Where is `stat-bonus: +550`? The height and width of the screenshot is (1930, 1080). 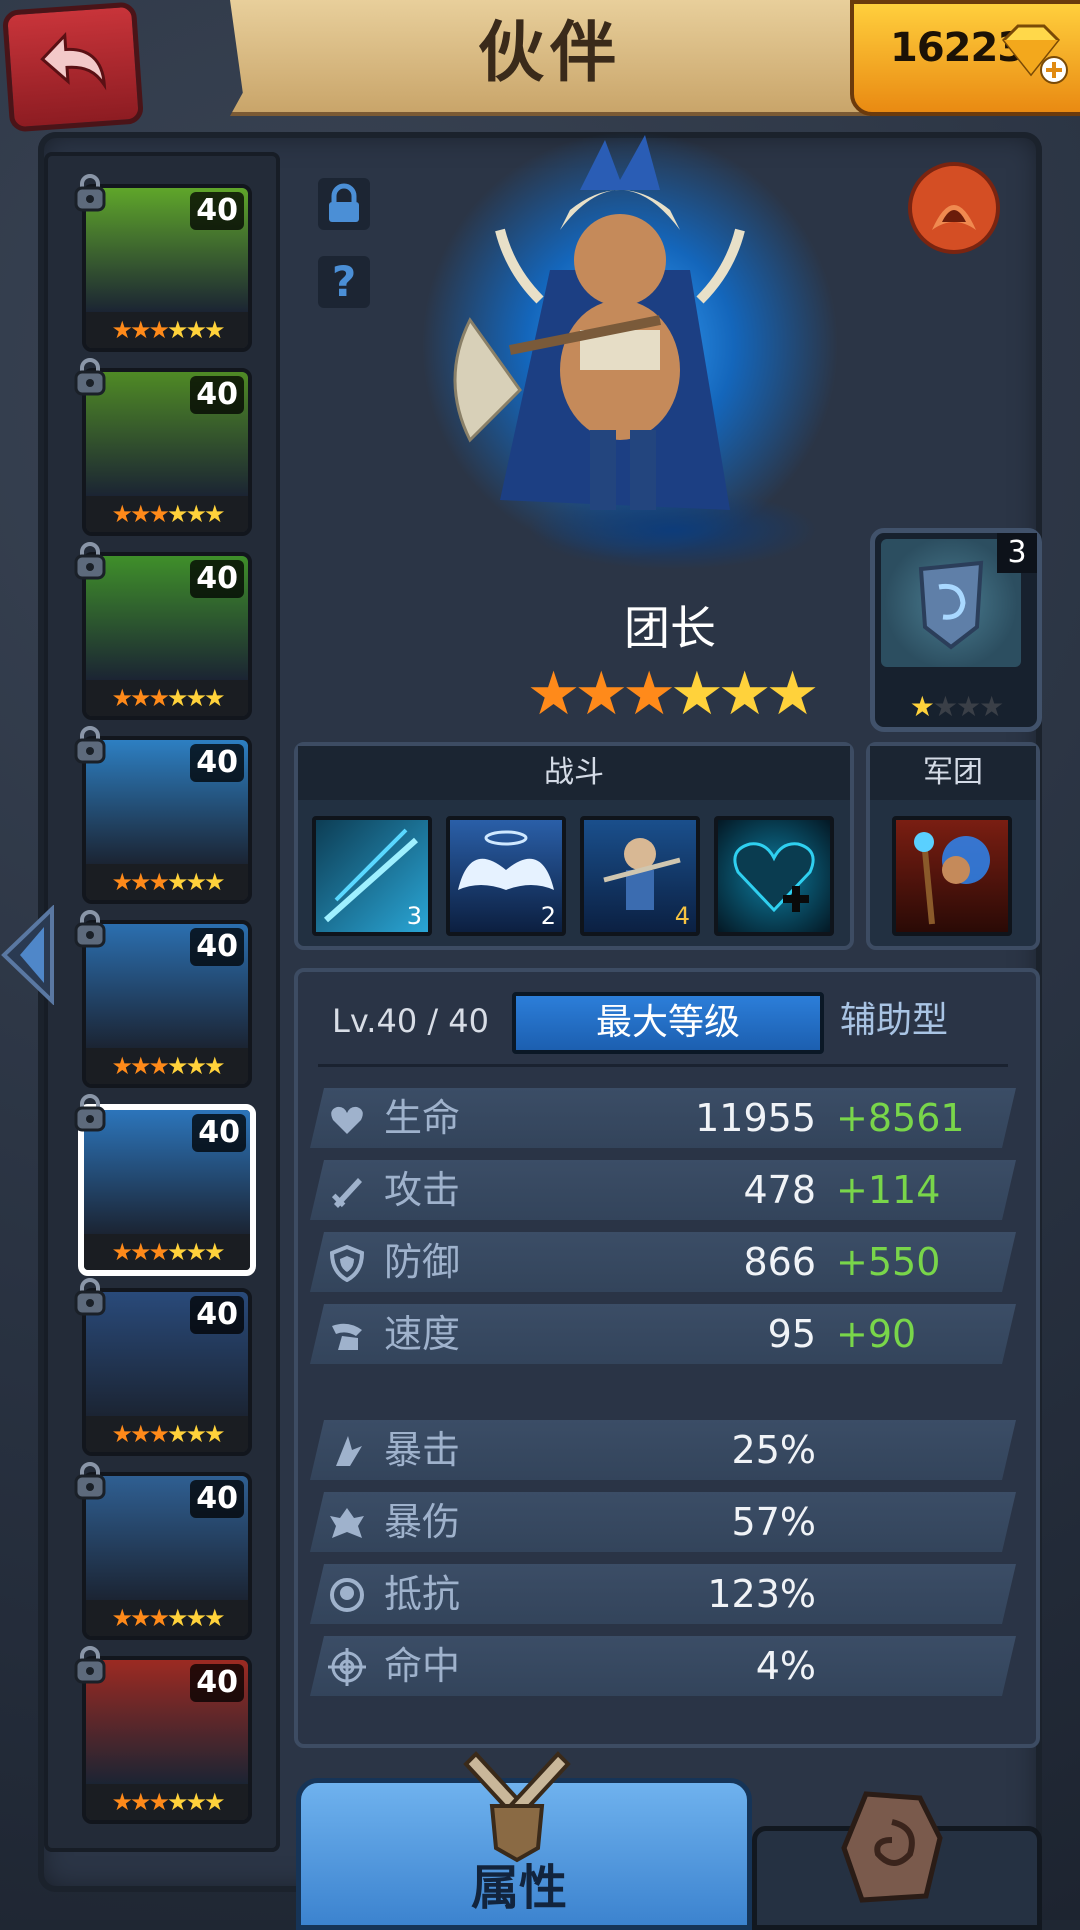 stat-bonus: +550 is located at coordinates (888, 1262).